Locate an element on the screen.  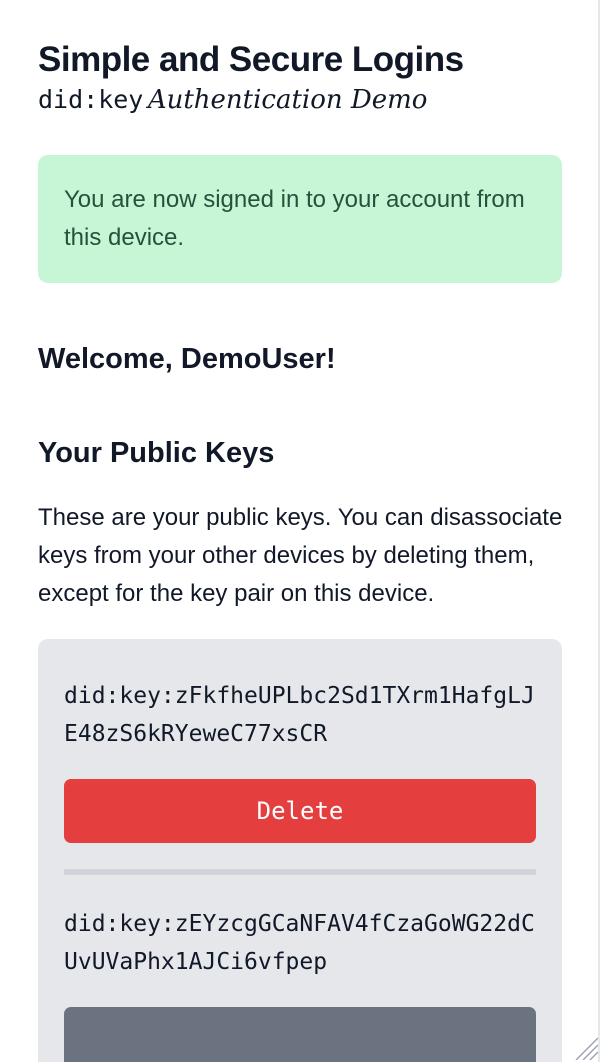
delete-key-button: Delete is located at coordinates (300, 811).